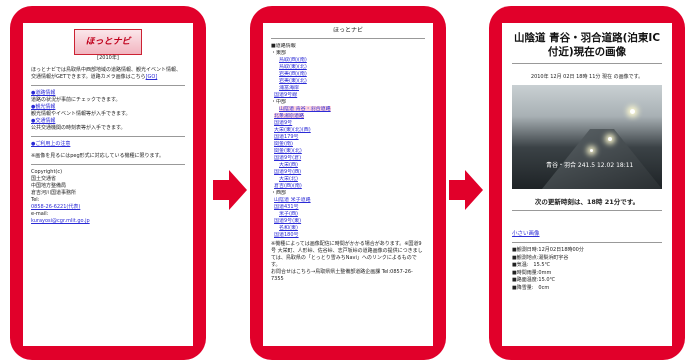 The height and width of the screenshot is (364, 694). I want to click on weather-info-row: ■観測日時:12月02日18時00分, so click(548, 250).